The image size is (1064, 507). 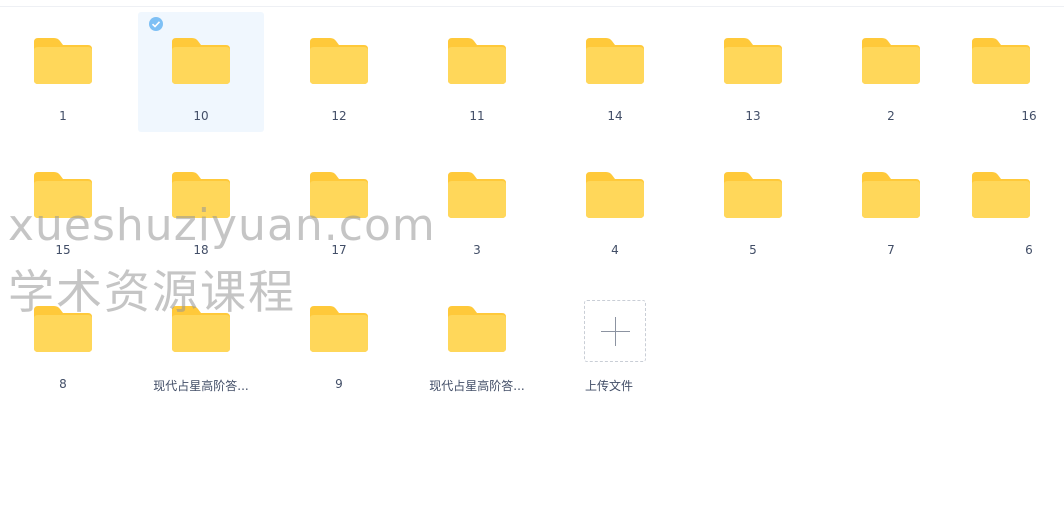 What do you see at coordinates (63, 250) in the screenshot?
I see `folder-label: 15` at bounding box center [63, 250].